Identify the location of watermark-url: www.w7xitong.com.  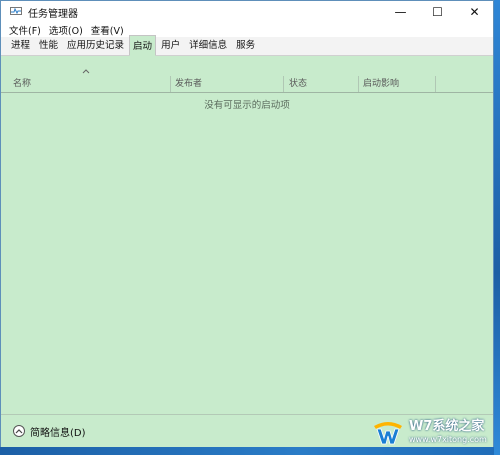
(448, 439).